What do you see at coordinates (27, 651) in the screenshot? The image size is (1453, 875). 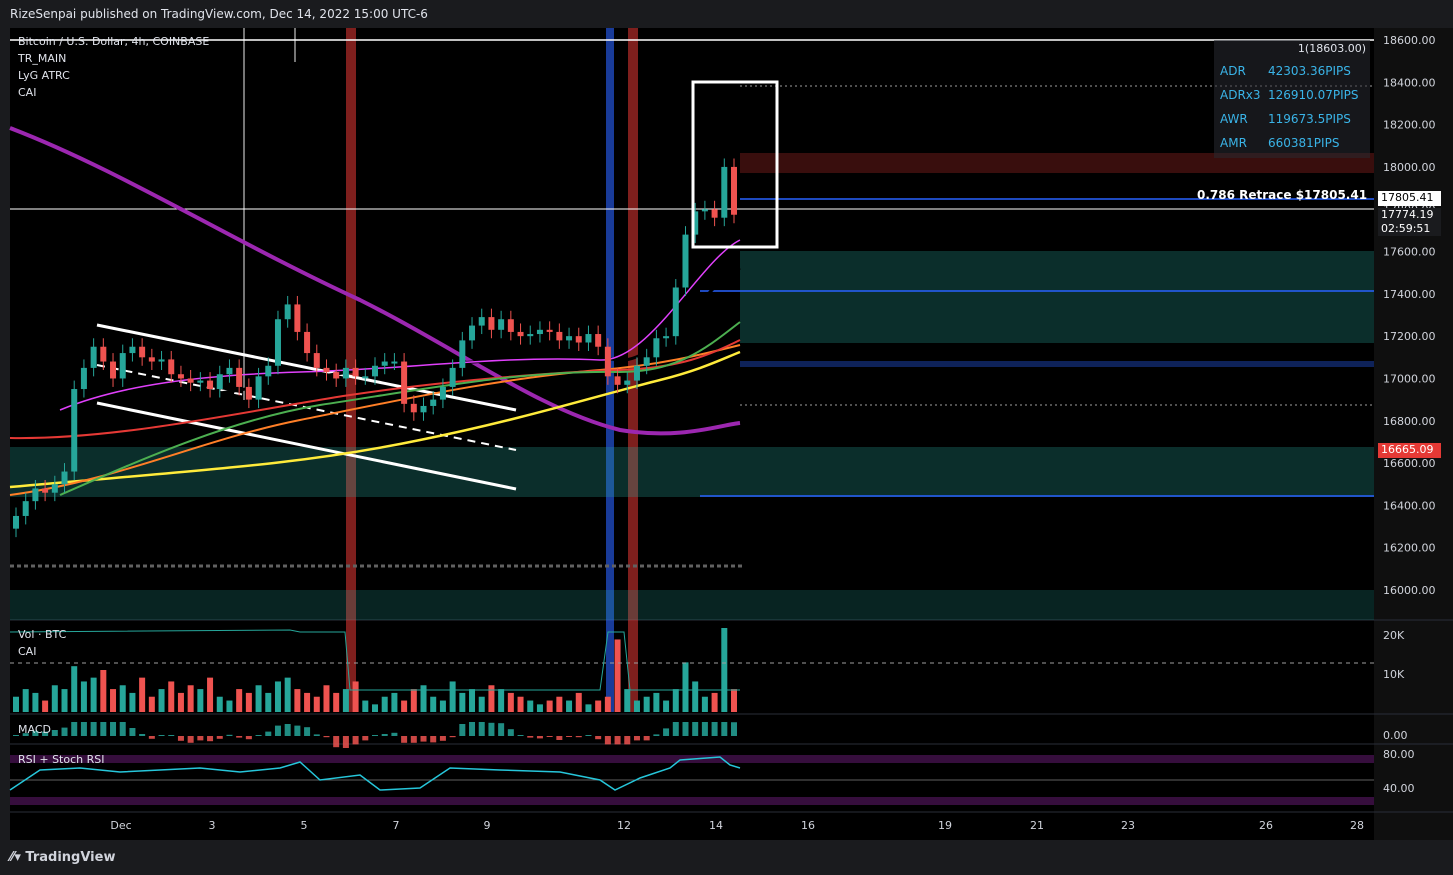 I see `legend-volume-cai: CAI` at bounding box center [27, 651].